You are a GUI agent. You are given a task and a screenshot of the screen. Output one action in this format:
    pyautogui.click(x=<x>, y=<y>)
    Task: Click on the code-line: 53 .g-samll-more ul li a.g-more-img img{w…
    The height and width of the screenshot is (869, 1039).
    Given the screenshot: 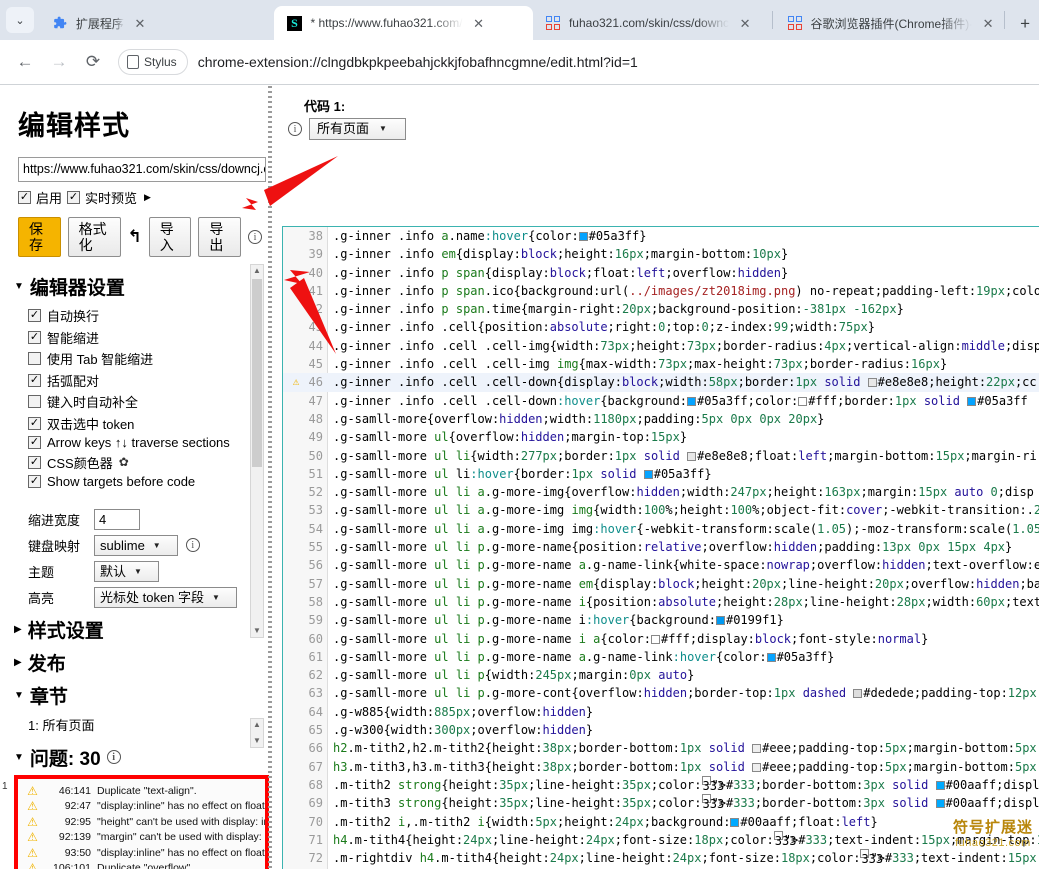 What is the action you would take?
    pyautogui.click(x=661, y=510)
    